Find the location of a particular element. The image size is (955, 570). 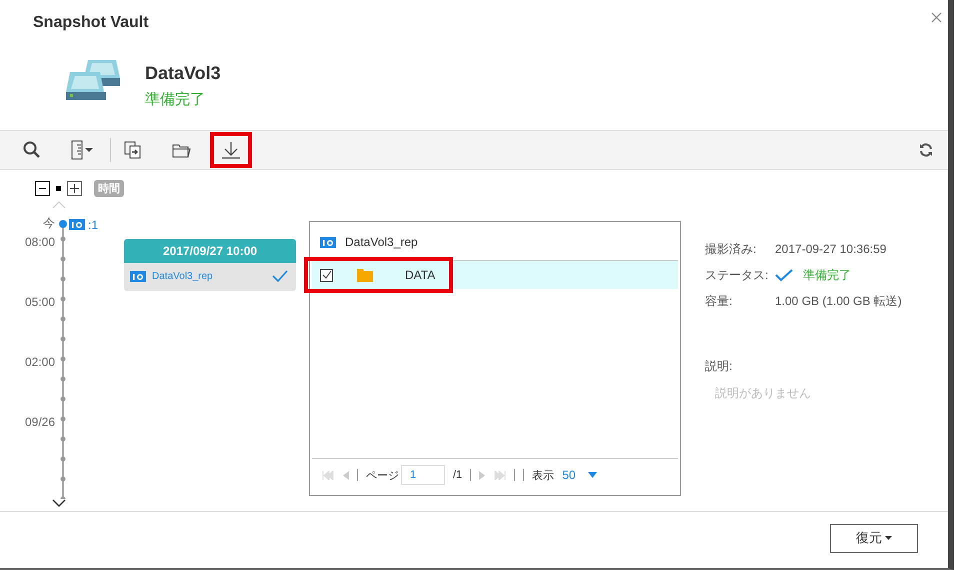

time-label: 05:00 is located at coordinates (39, 303).